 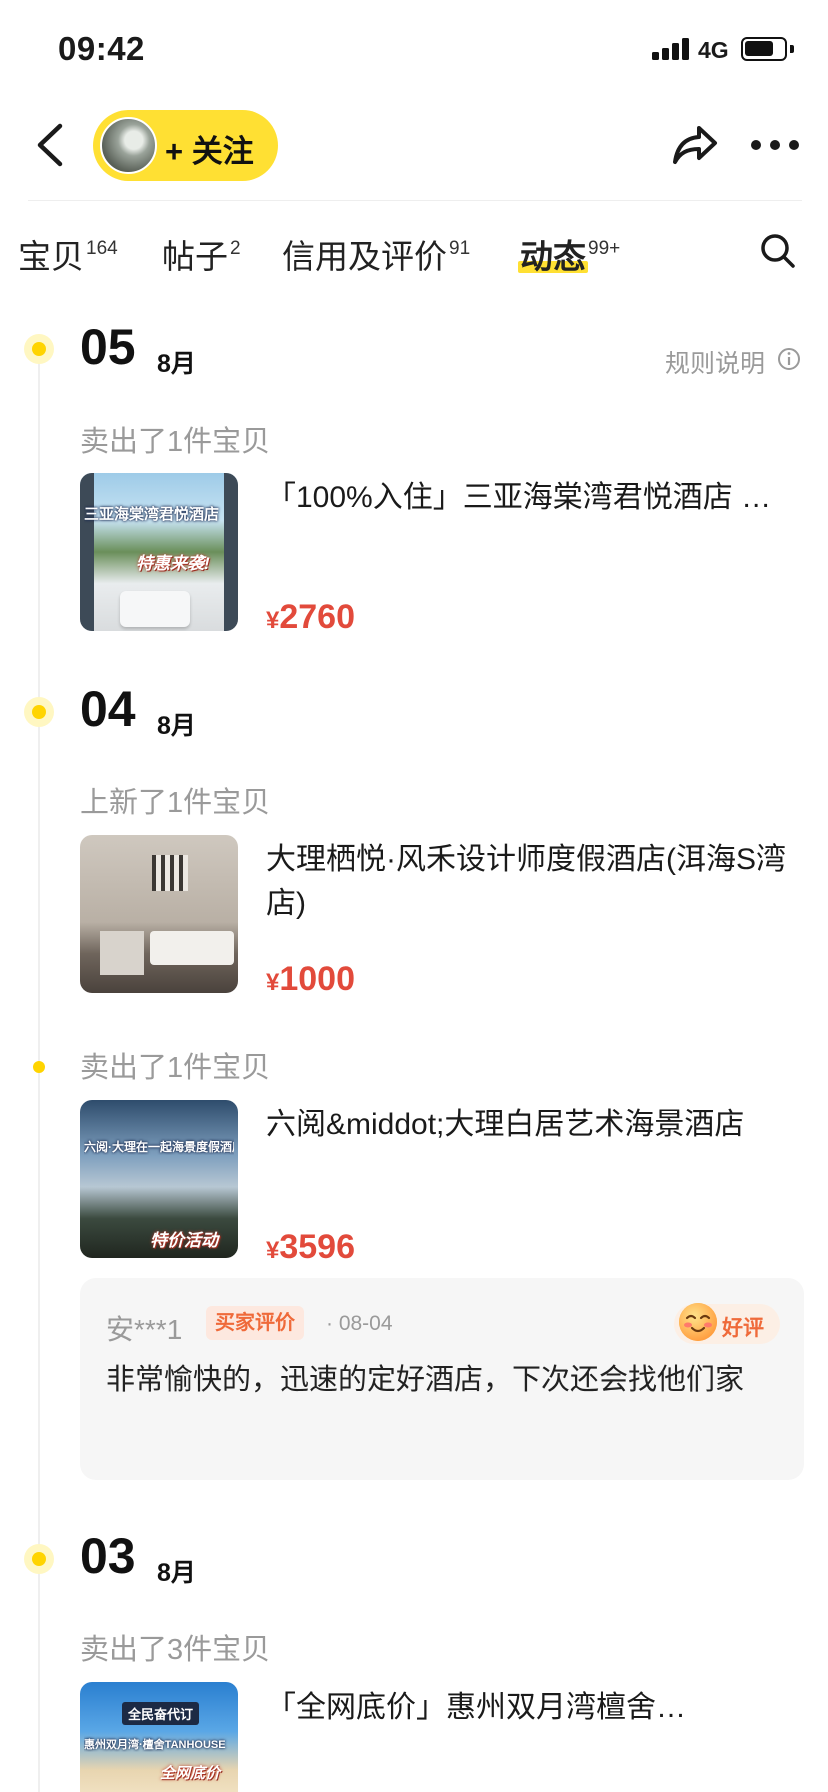 I want to click on rating-badge: 好评, so click(x=727, y=1323).